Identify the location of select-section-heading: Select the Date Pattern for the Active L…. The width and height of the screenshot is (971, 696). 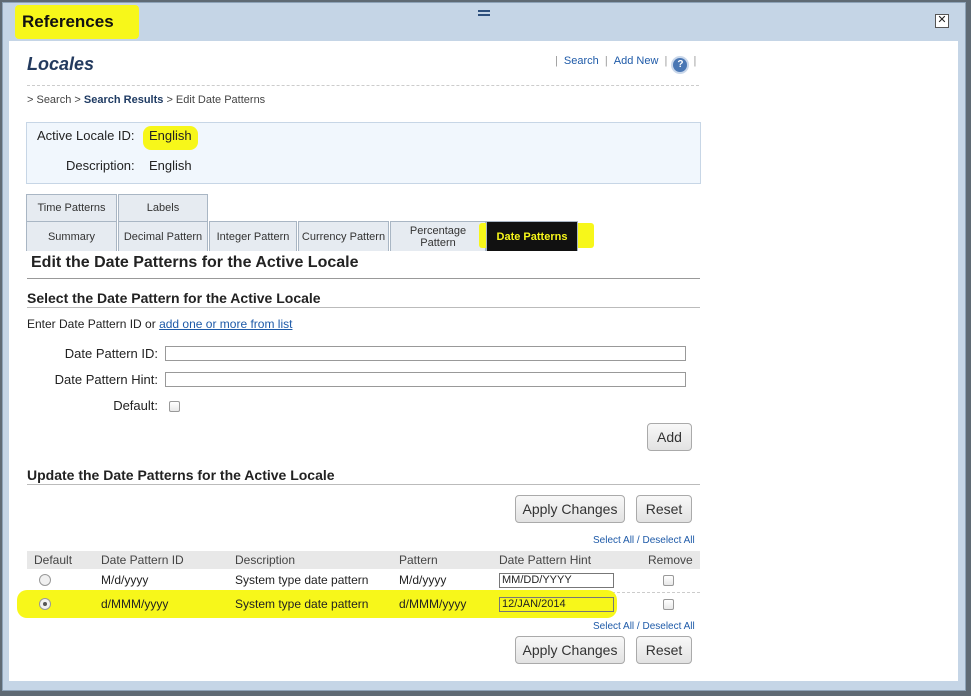
(174, 298).